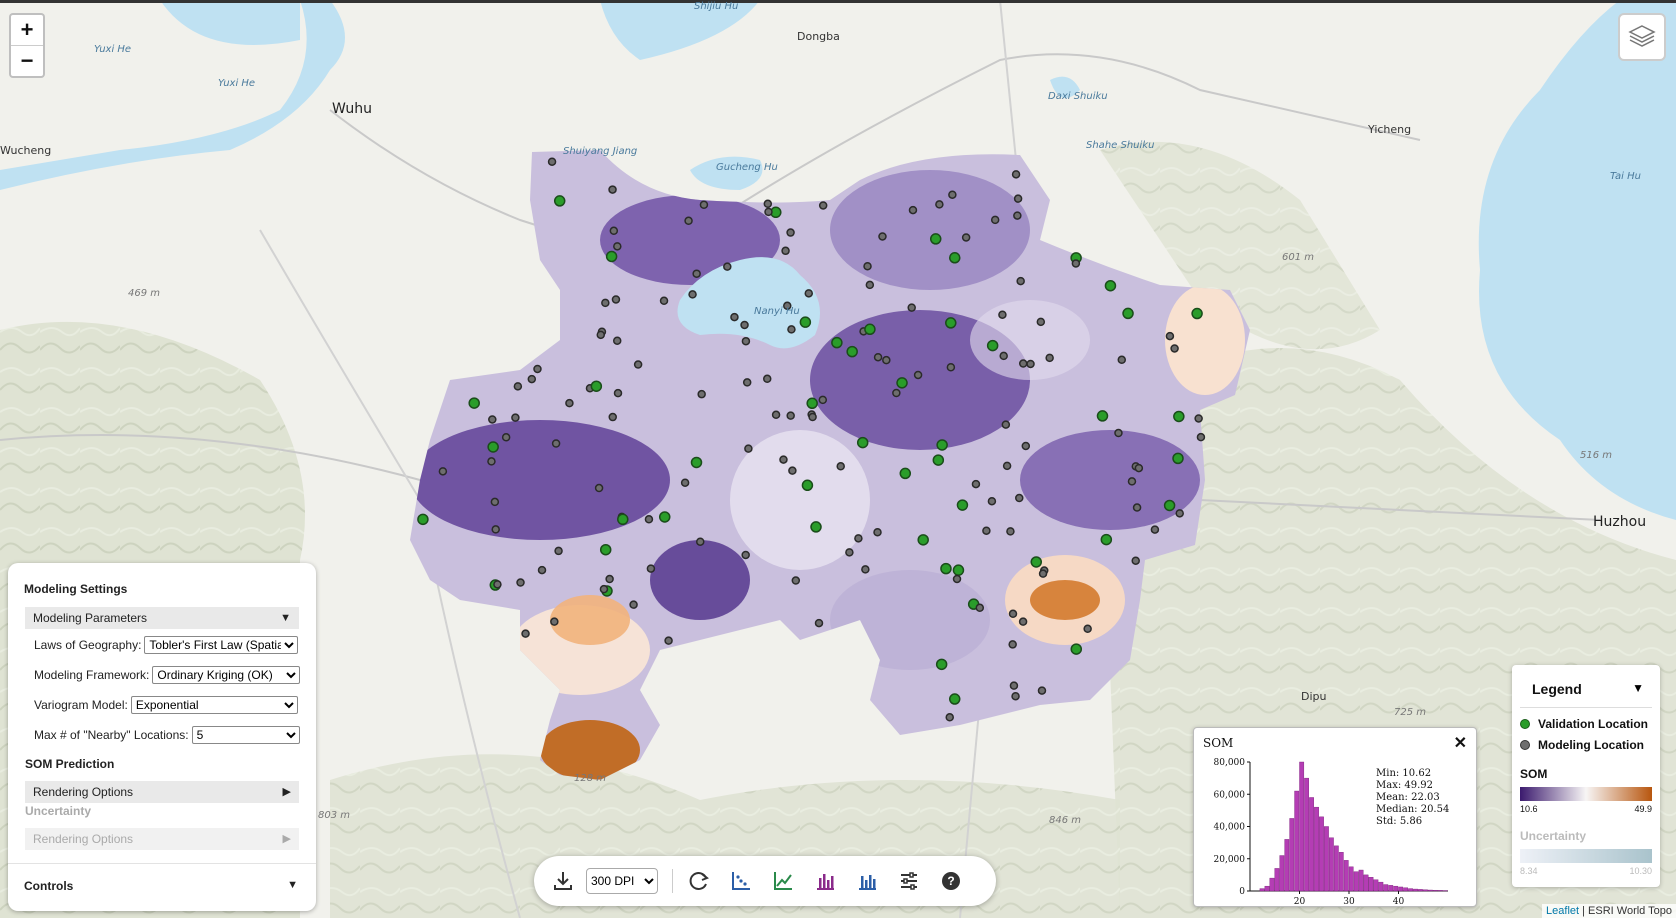 The height and width of the screenshot is (918, 1676). I want to click on bar-chart-button, so click(825, 881).